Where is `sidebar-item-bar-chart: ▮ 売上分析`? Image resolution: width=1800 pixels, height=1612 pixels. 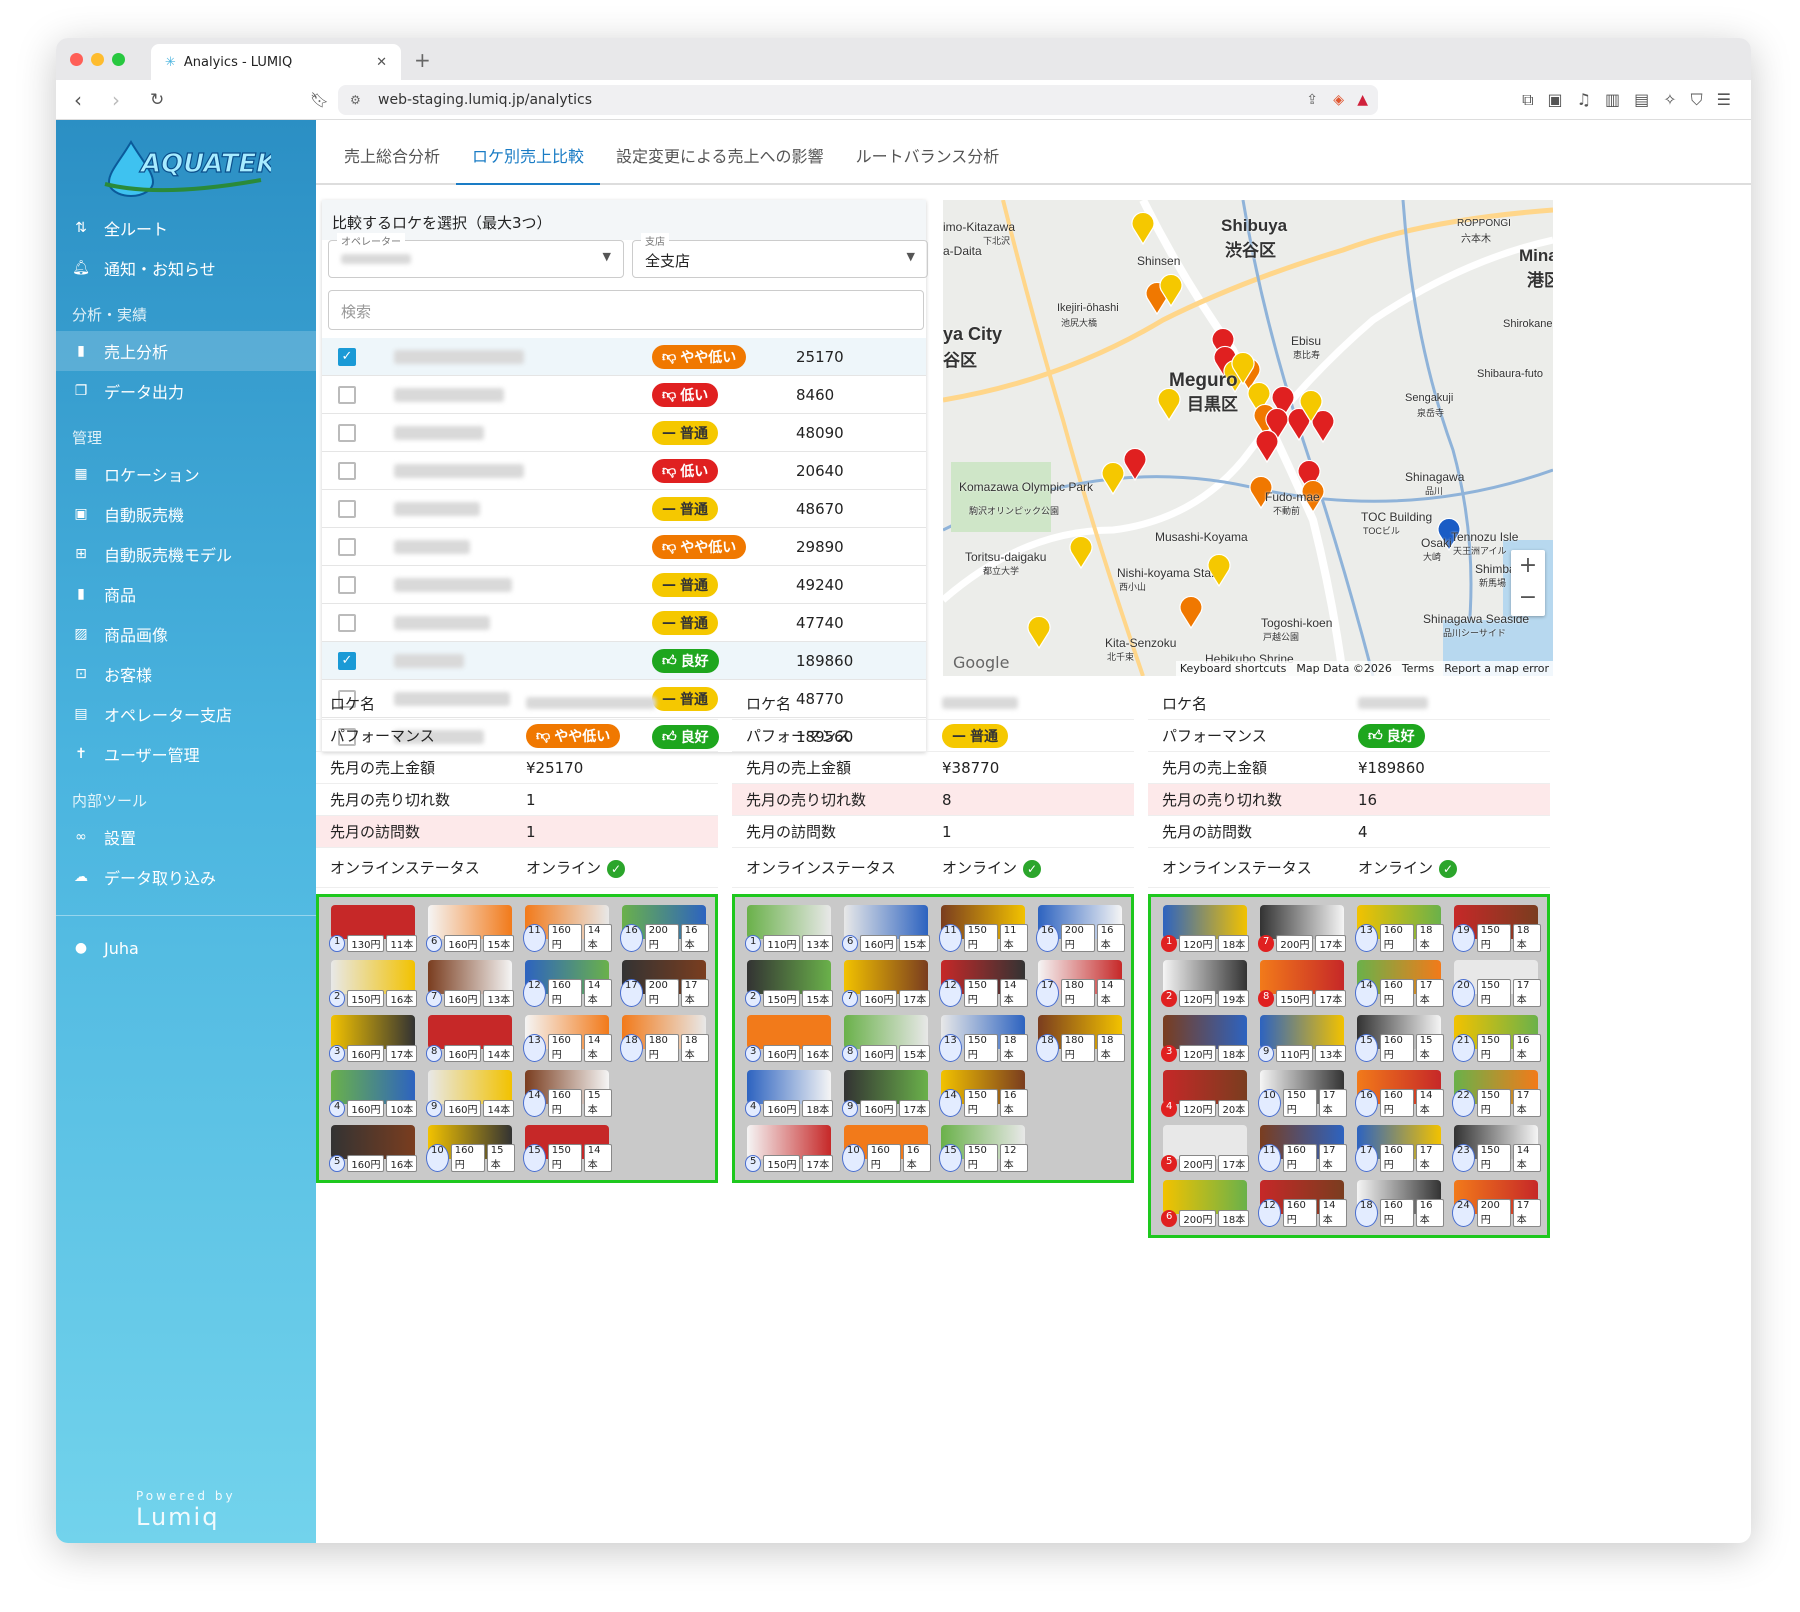
sidebar-item-bar-chart: ▮ 売上分析 is located at coordinates (186, 351).